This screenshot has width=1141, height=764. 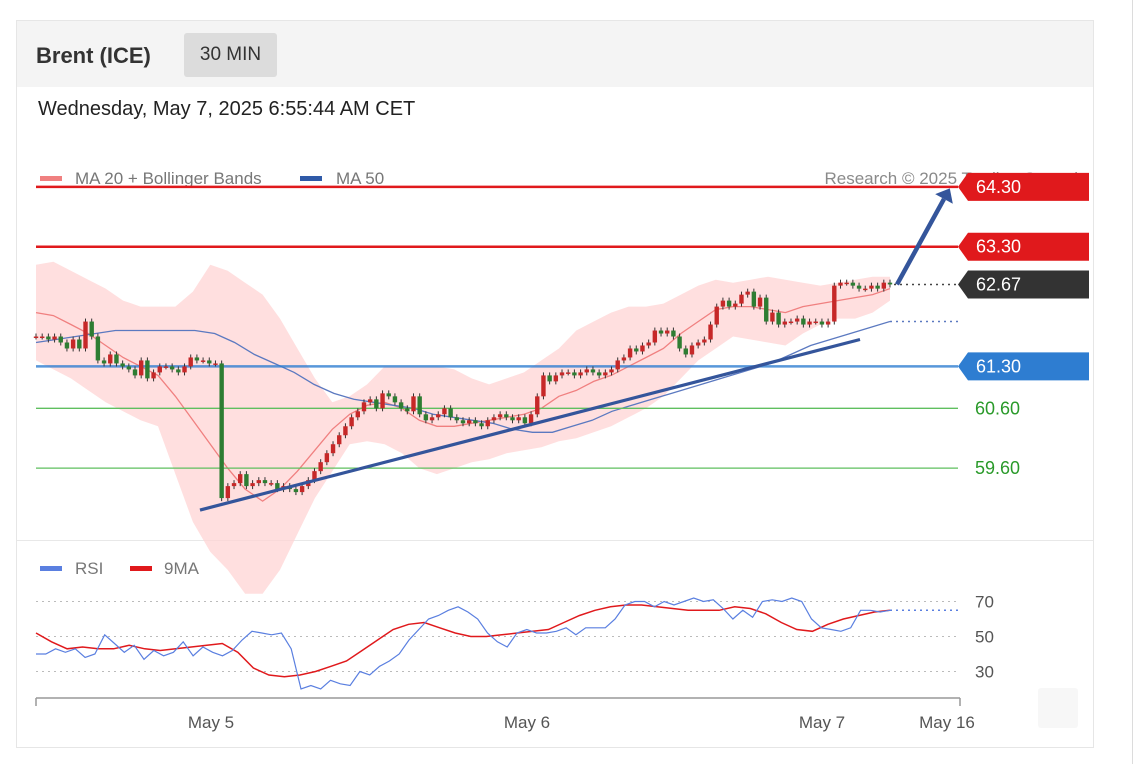 I want to click on rsi-legend-swatch, so click(x=51, y=568).